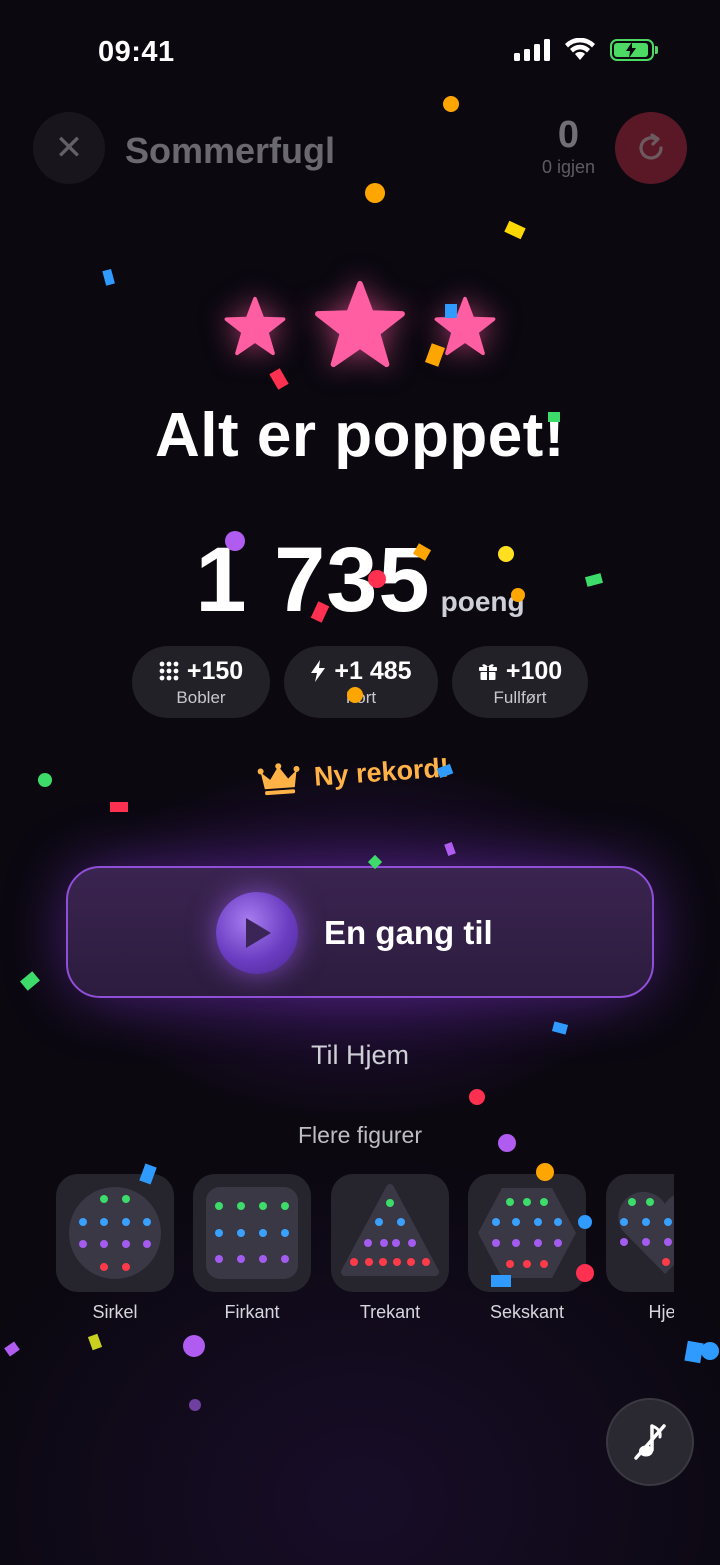 This screenshot has height=1565, width=720. What do you see at coordinates (215, 670) in the screenshot?
I see `breakdown-value: +150` at bounding box center [215, 670].